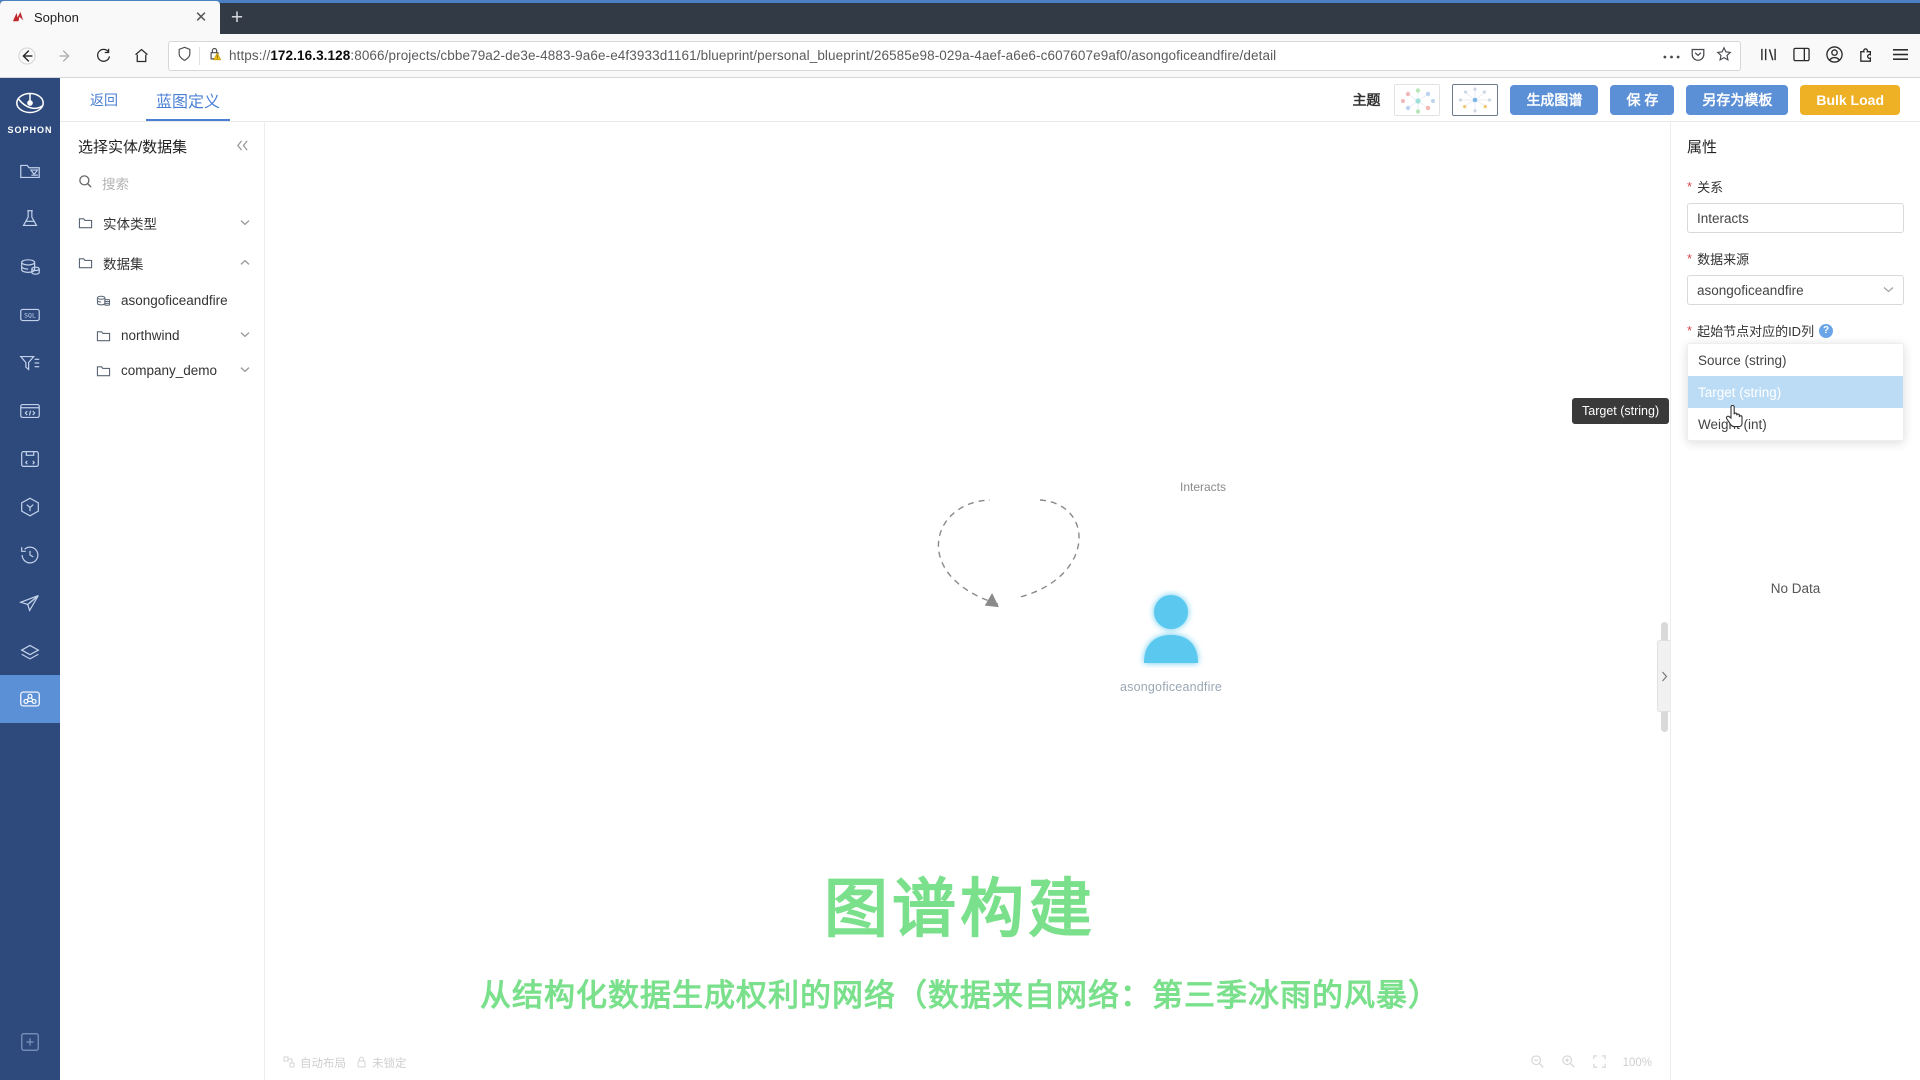 The width and height of the screenshot is (1920, 1080). I want to click on browser-tab-title: Sophon, so click(56, 17).